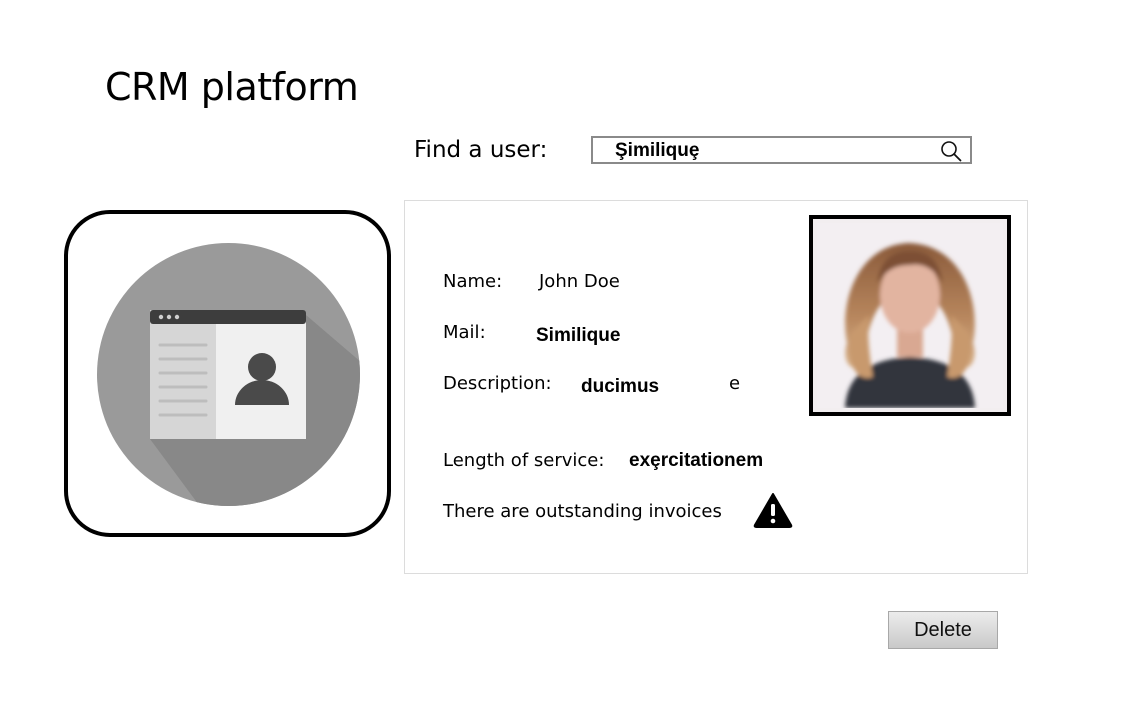 The height and width of the screenshot is (707, 1130). I want to click on user-photo, so click(910, 315).